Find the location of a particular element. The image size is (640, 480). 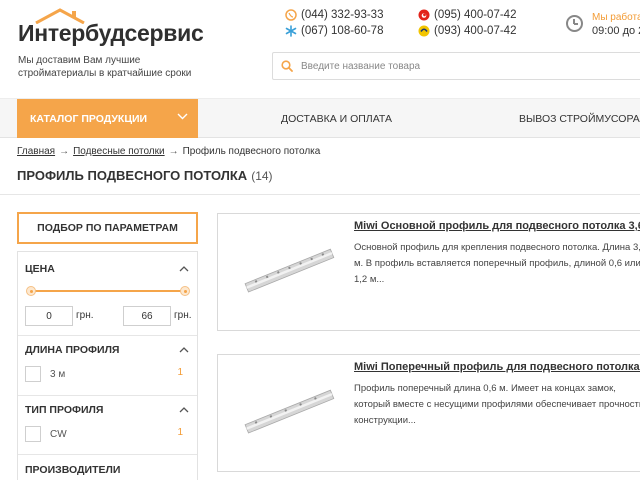

catalog-label: КАТАЛОГ ПРОДУКЦИИ is located at coordinates (89, 118).